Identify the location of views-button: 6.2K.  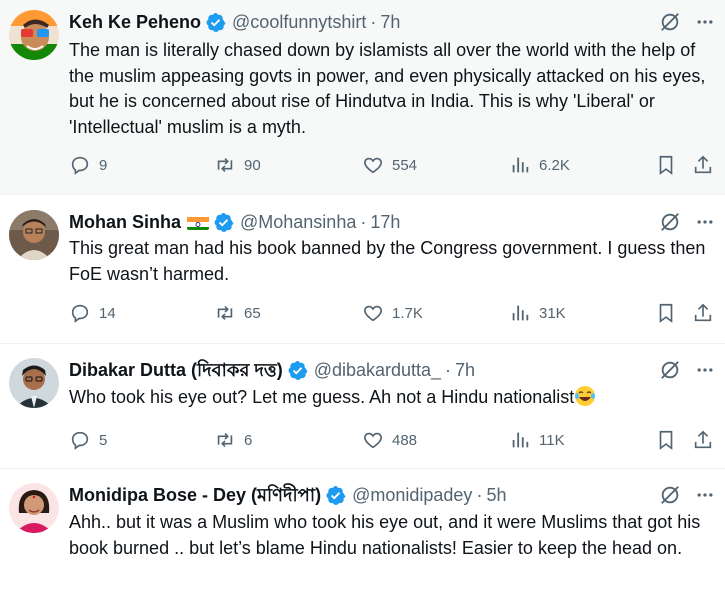
(539, 165).